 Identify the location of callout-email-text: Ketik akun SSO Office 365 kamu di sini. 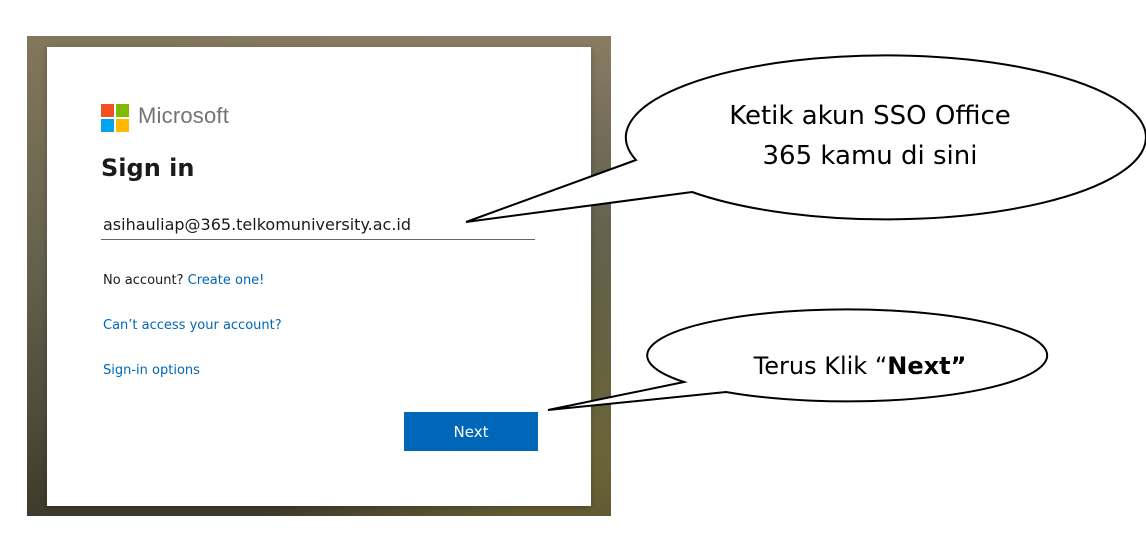
(870, 136).